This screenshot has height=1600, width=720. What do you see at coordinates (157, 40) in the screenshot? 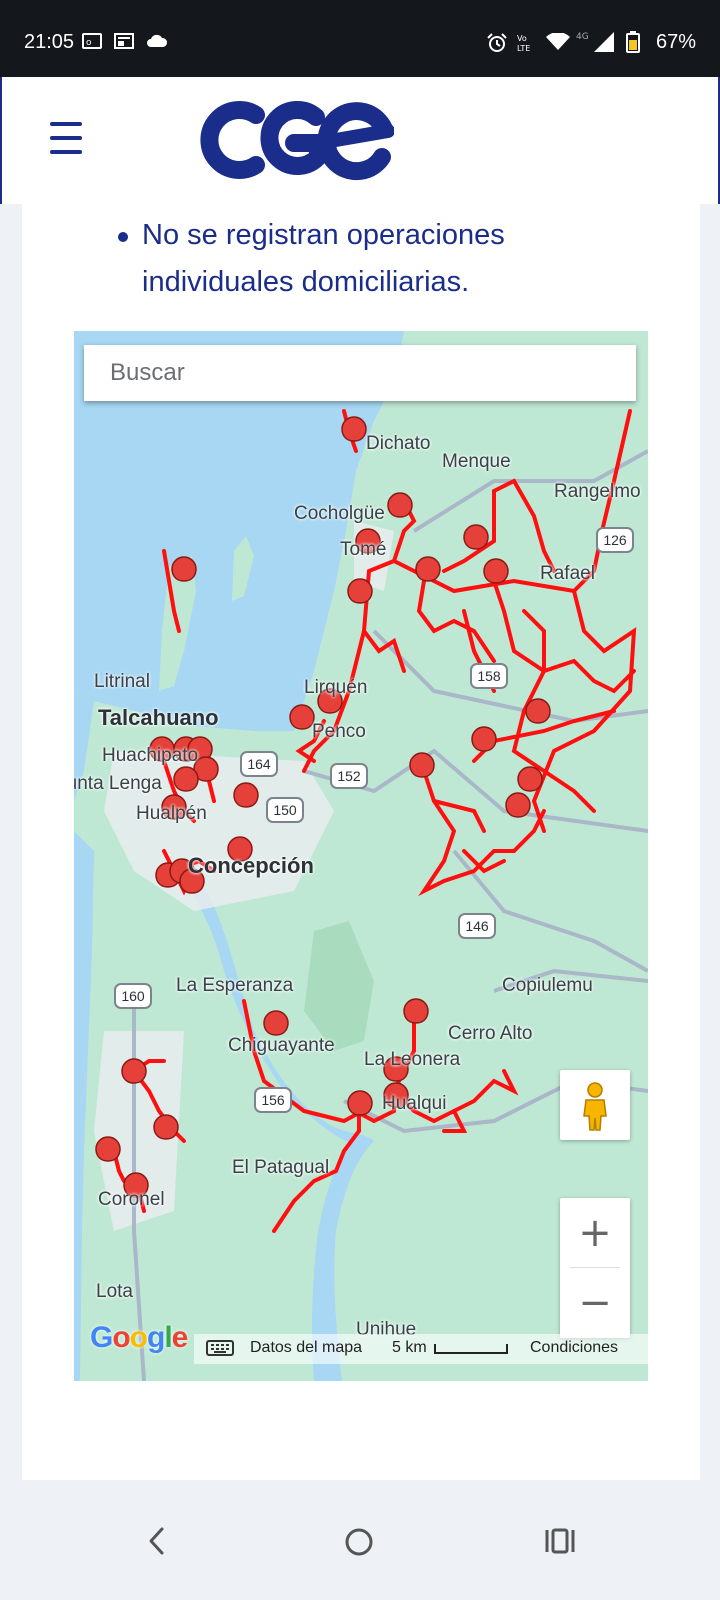
I see `cloud-icon` at bounding box center [157, 40].